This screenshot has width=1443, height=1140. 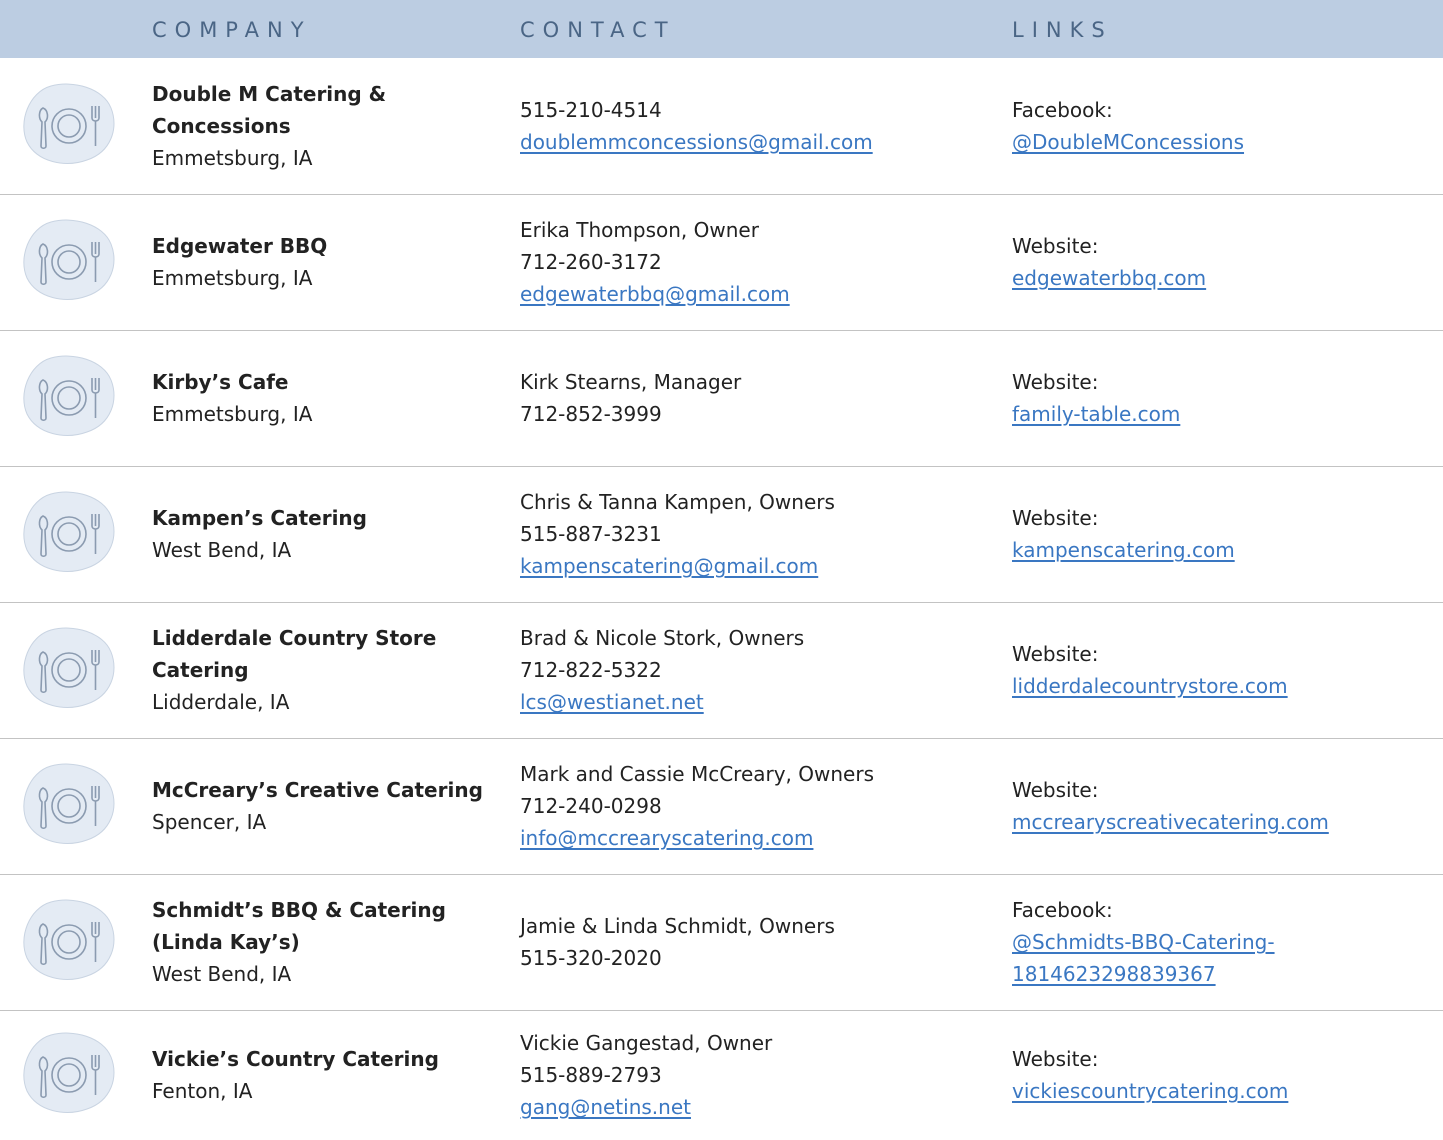 I want to click on contact-line: Jamie & Linda Schmidt, Owners, so click(x=677, y=926).